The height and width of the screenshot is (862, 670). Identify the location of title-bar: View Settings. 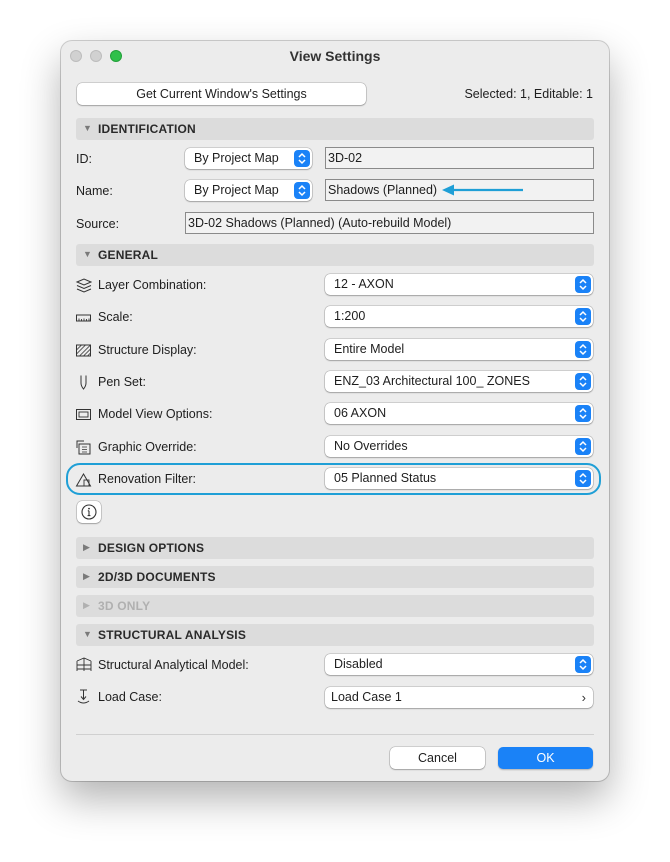
(335, 56).